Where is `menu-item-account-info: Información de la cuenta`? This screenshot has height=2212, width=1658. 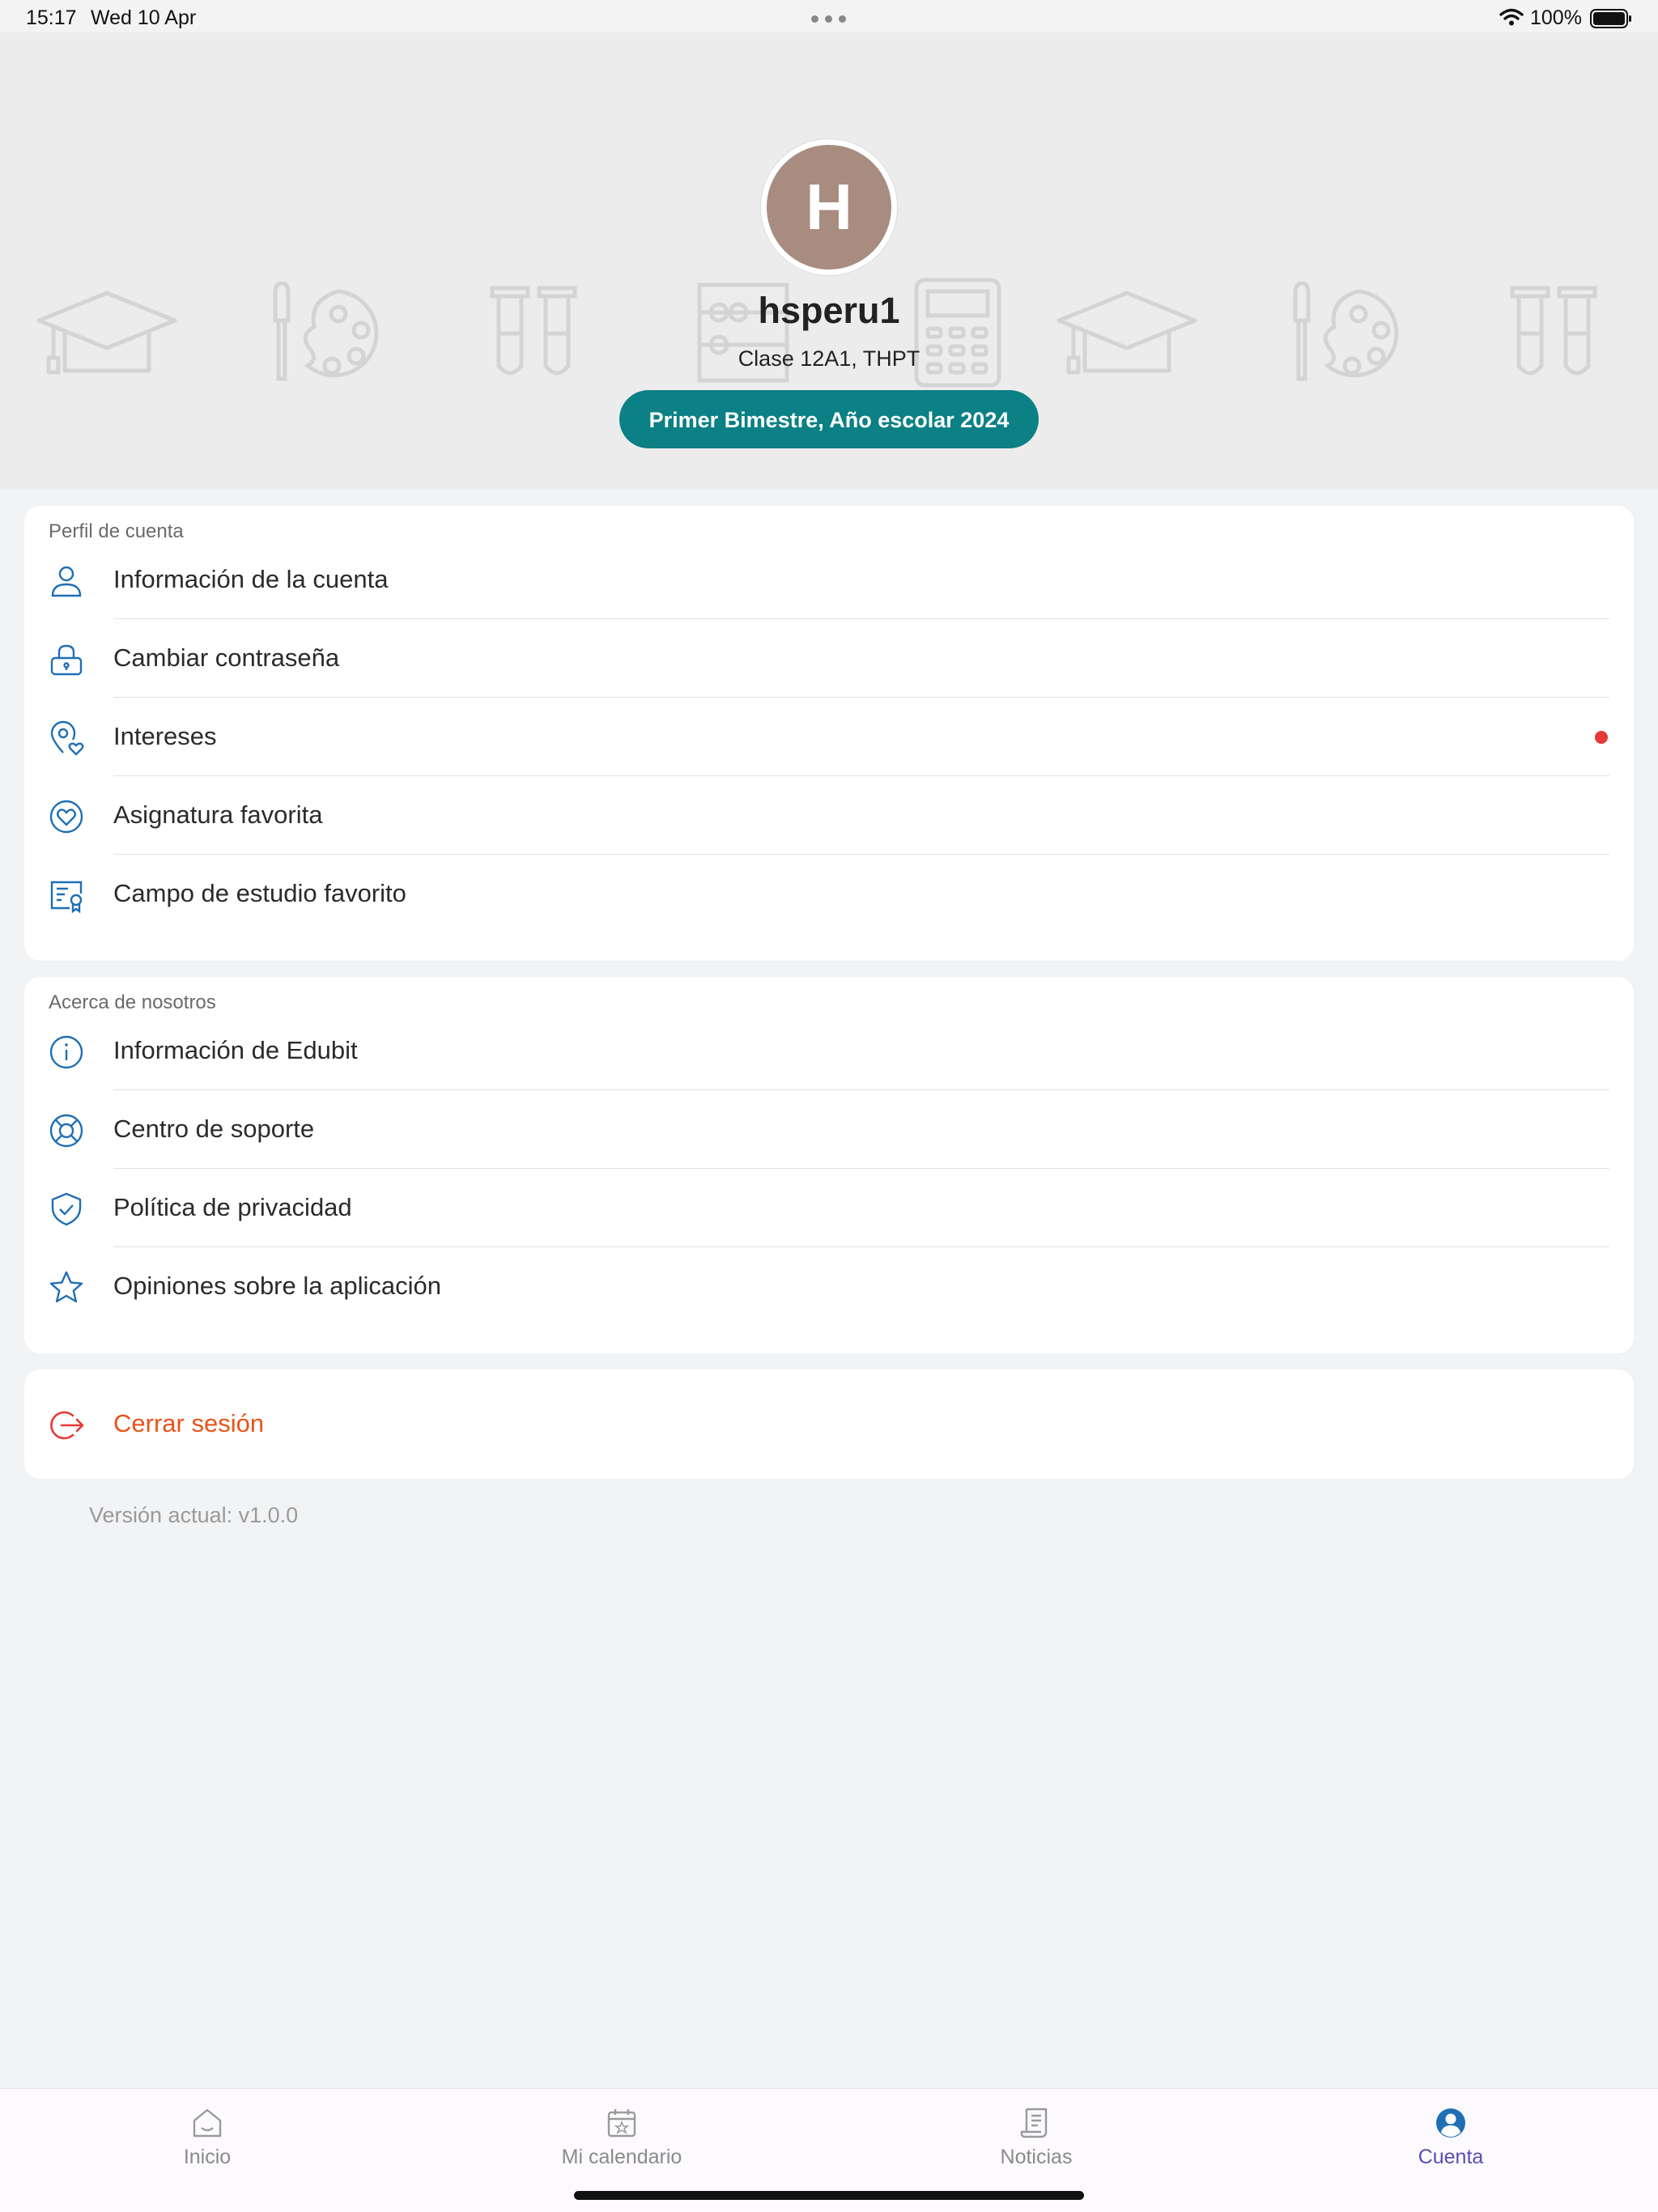 menu-item-account-info: Información de la cuenta is located at coordinates (829, 580).